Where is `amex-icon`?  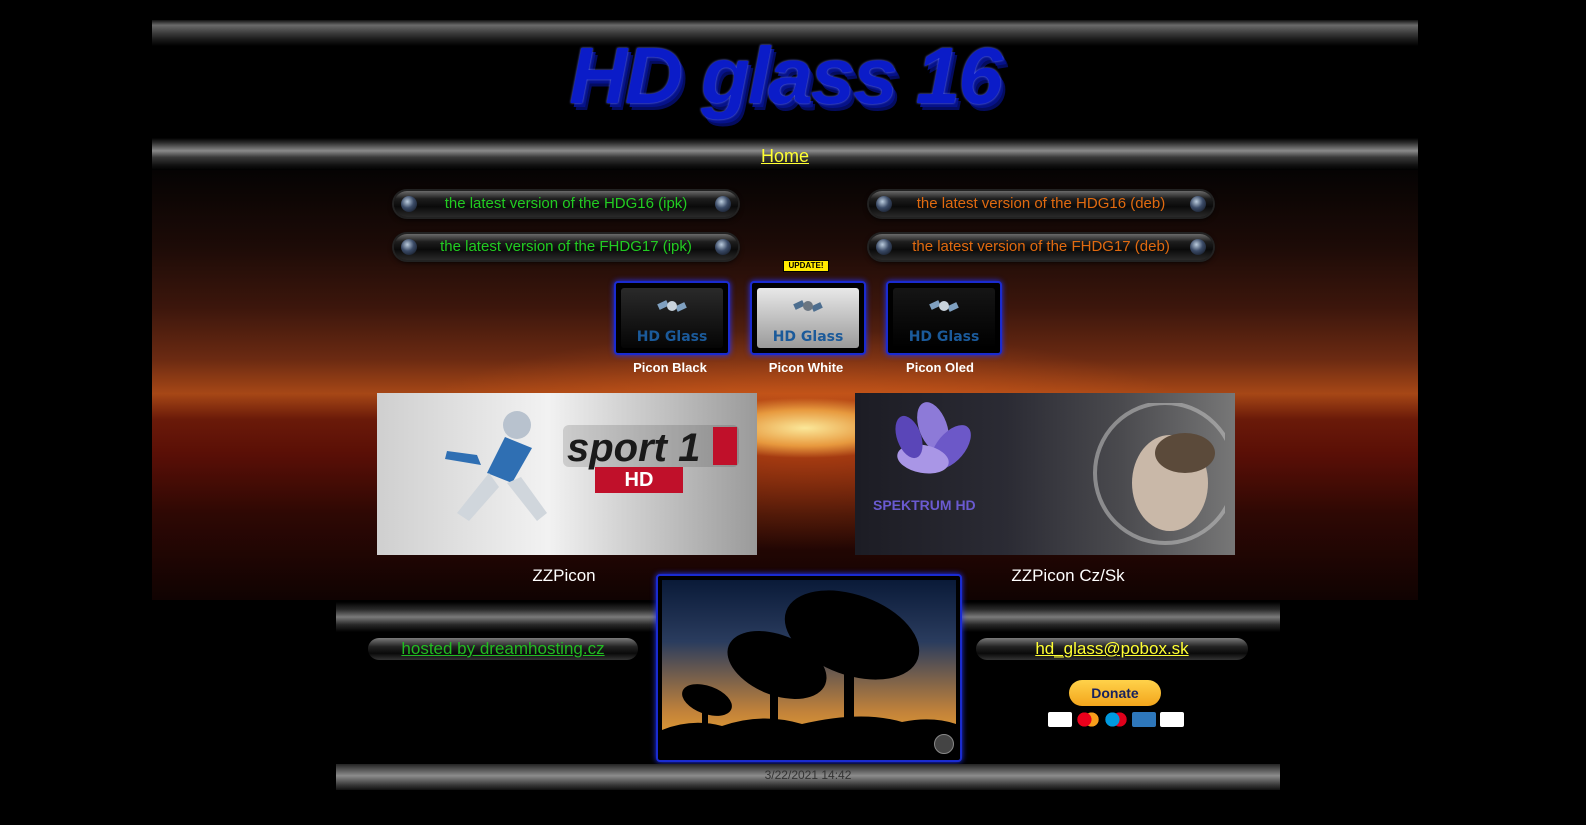
amex-icon is located at coordinates (1144, 719).